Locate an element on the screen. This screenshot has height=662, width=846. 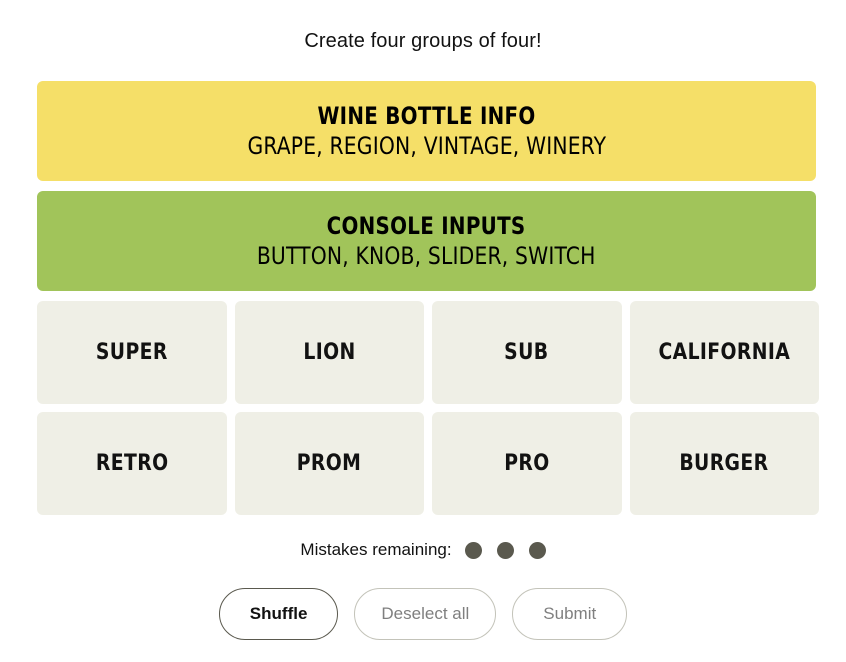
submit-button: Submit is located at coordinates (570, 614).